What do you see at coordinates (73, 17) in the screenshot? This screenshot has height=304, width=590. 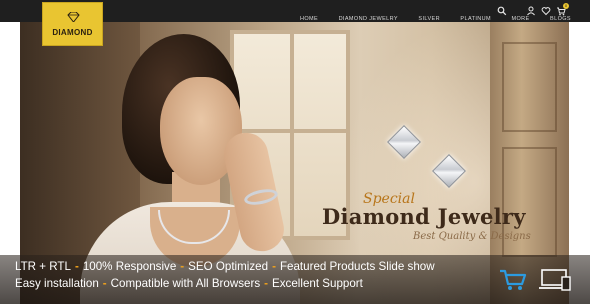 I see `diamond-icon` at bounding box center [73, 17].